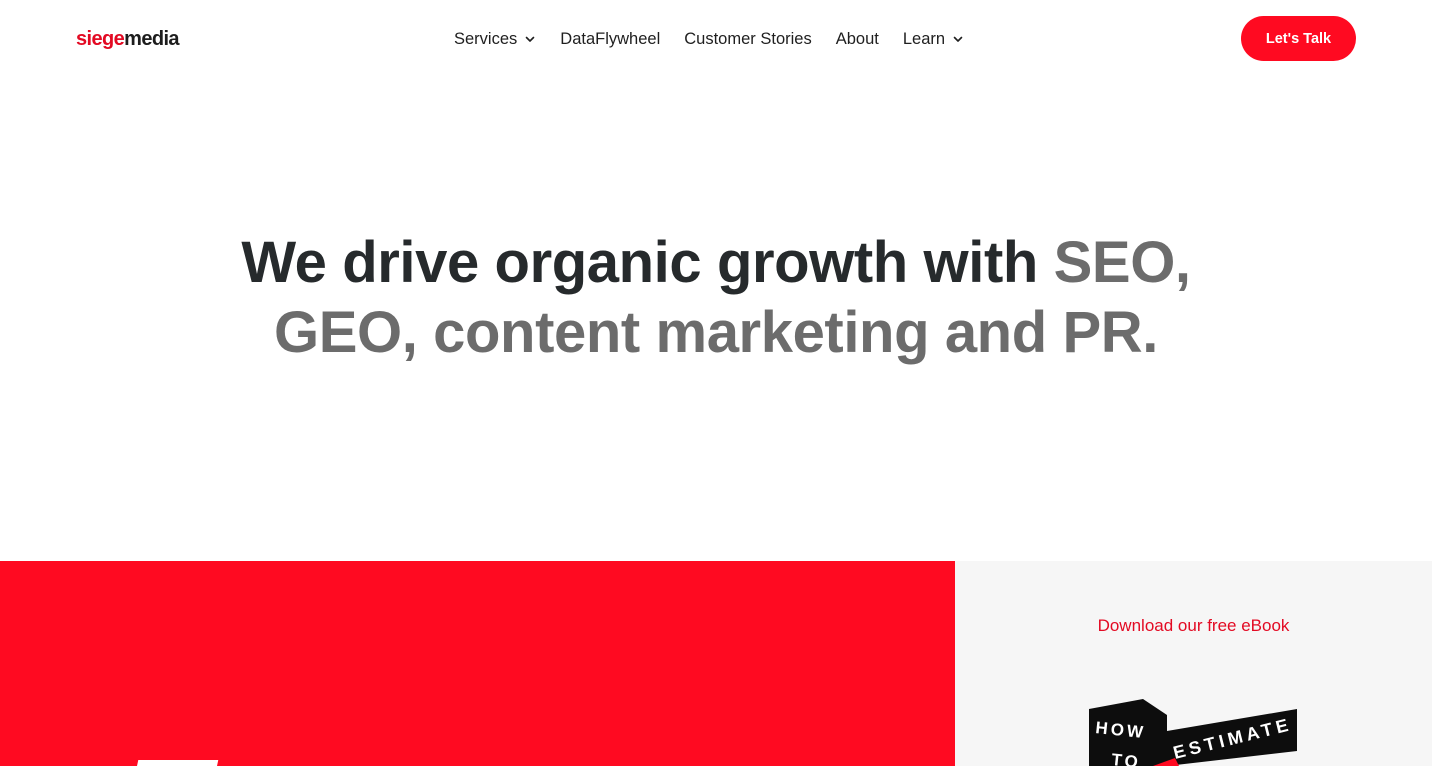  I want to click on siegemedia-logo: siegemedia, so click(128, 39).